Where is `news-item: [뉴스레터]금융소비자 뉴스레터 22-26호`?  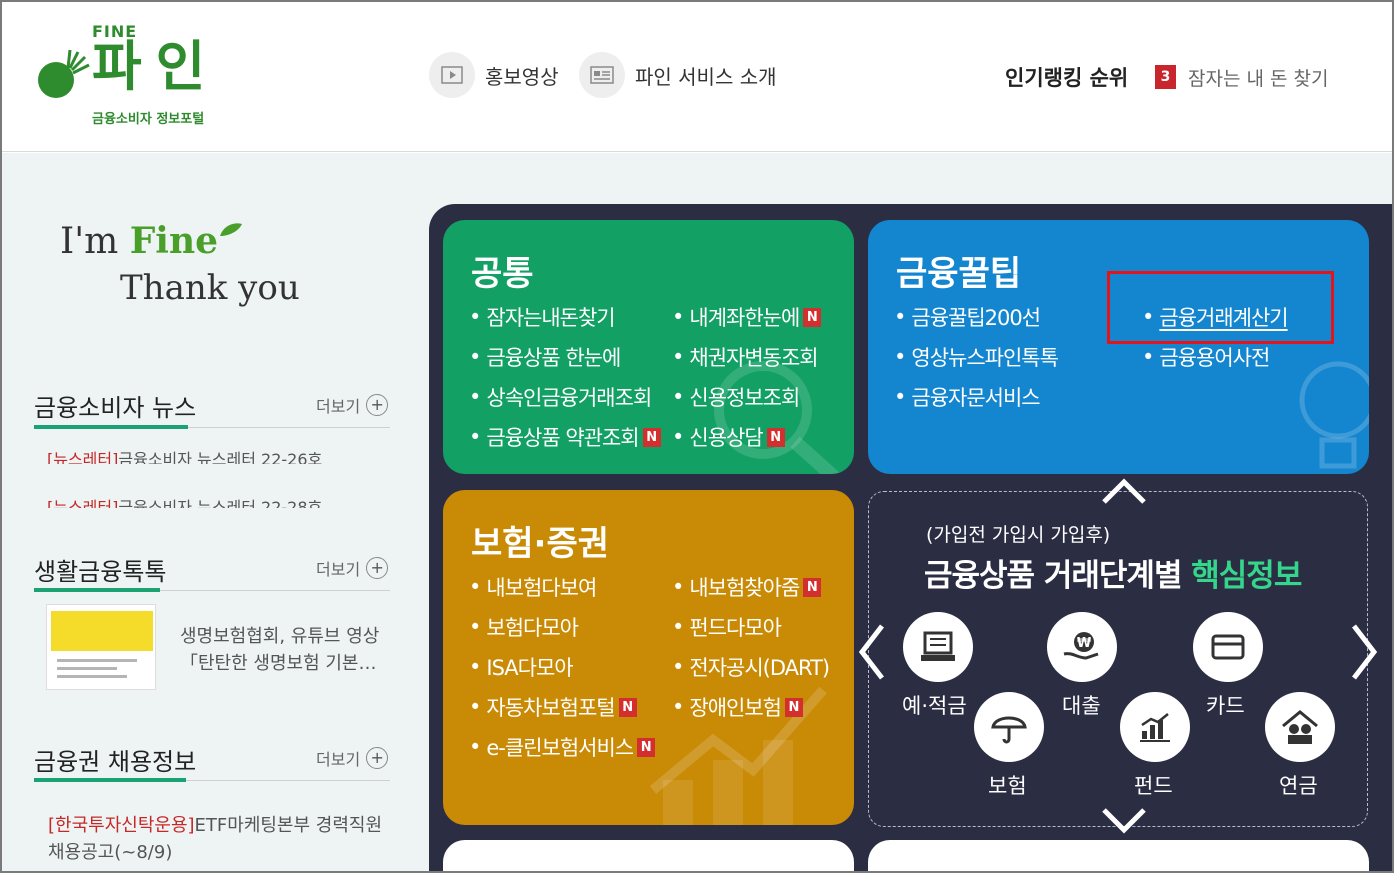
news-item: [뉴스레터]금융소비자 뉴스레터 22-26호 is located at coordinates (217, 455).